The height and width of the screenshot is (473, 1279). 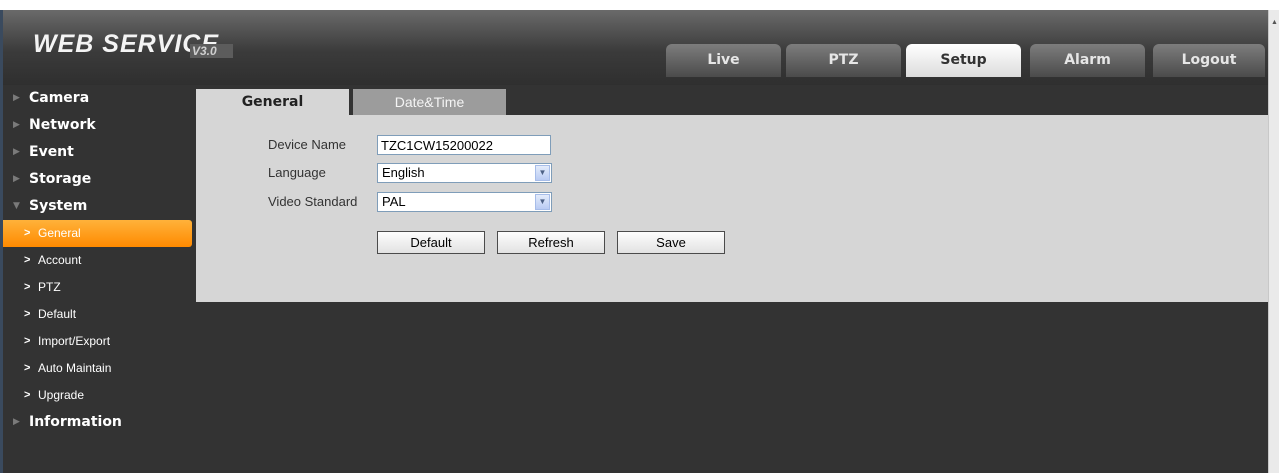 I want to click on sidebar-item-information: ▶ Information, so click(x=98, y=422).